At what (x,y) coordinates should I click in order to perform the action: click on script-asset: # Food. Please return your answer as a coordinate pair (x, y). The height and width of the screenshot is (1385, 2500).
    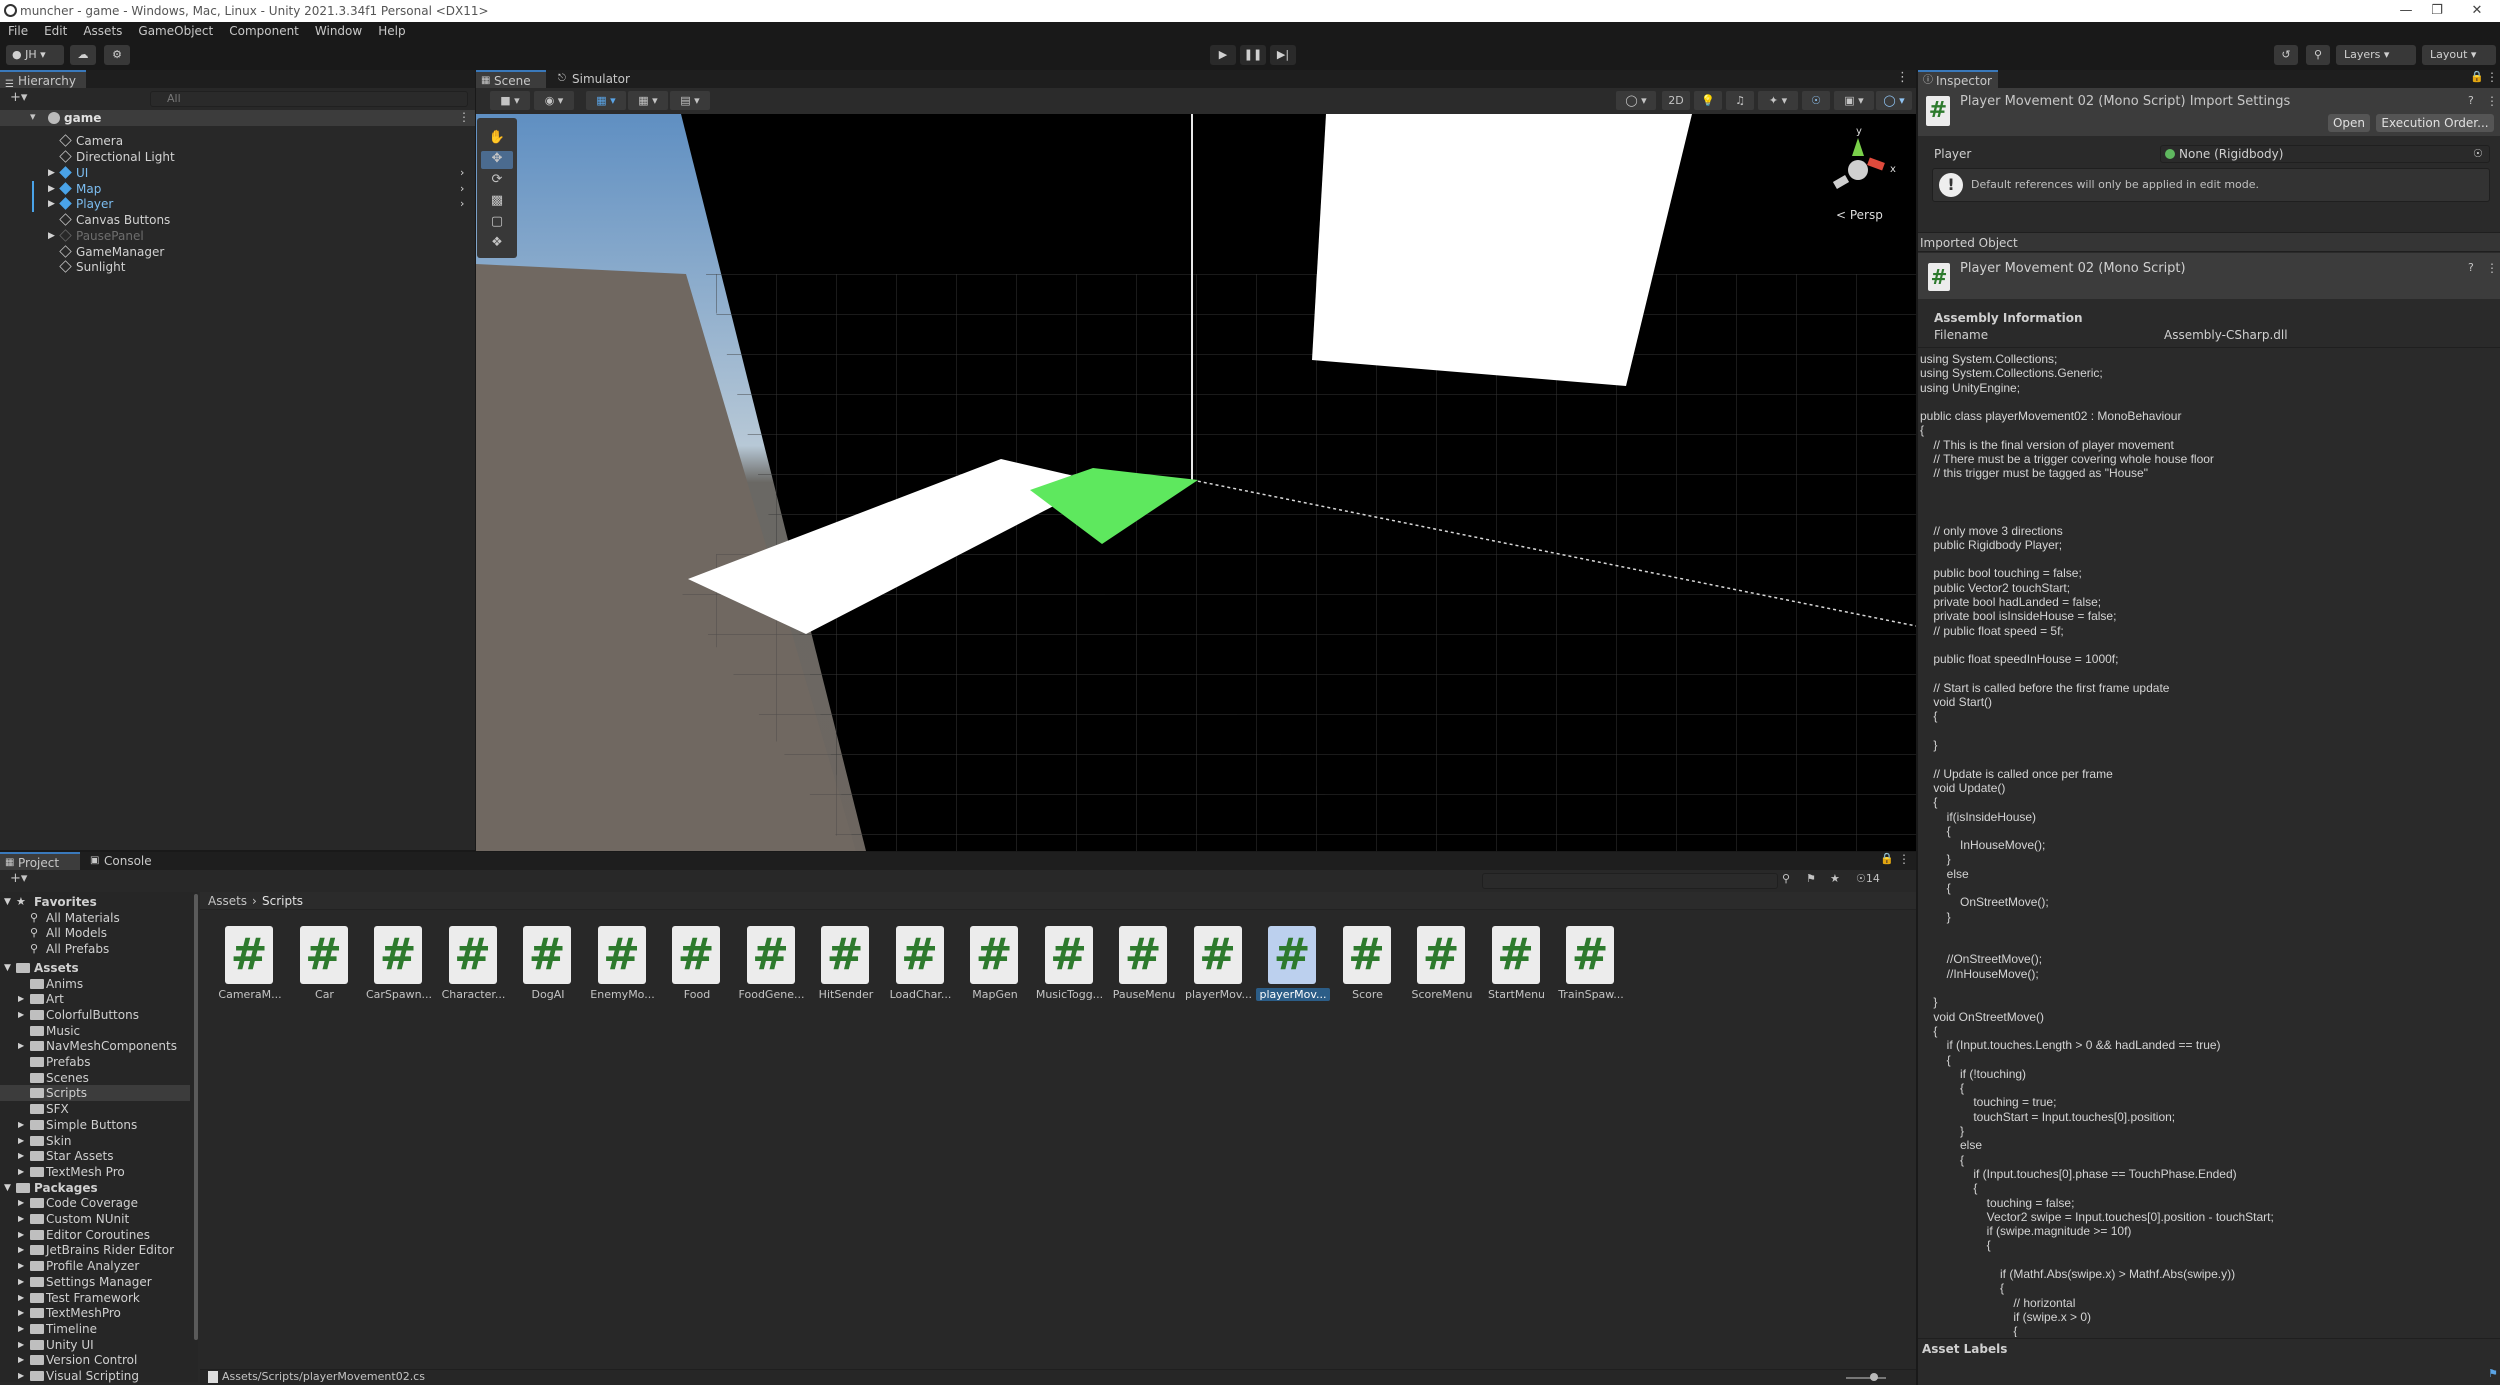
    Looking at the image, I should click on (697, 965).